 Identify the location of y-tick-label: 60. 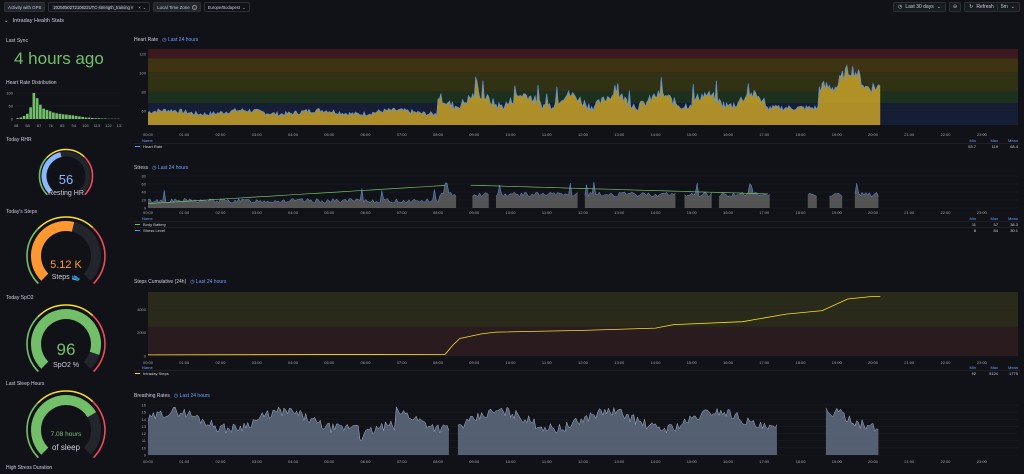
(144, 184).